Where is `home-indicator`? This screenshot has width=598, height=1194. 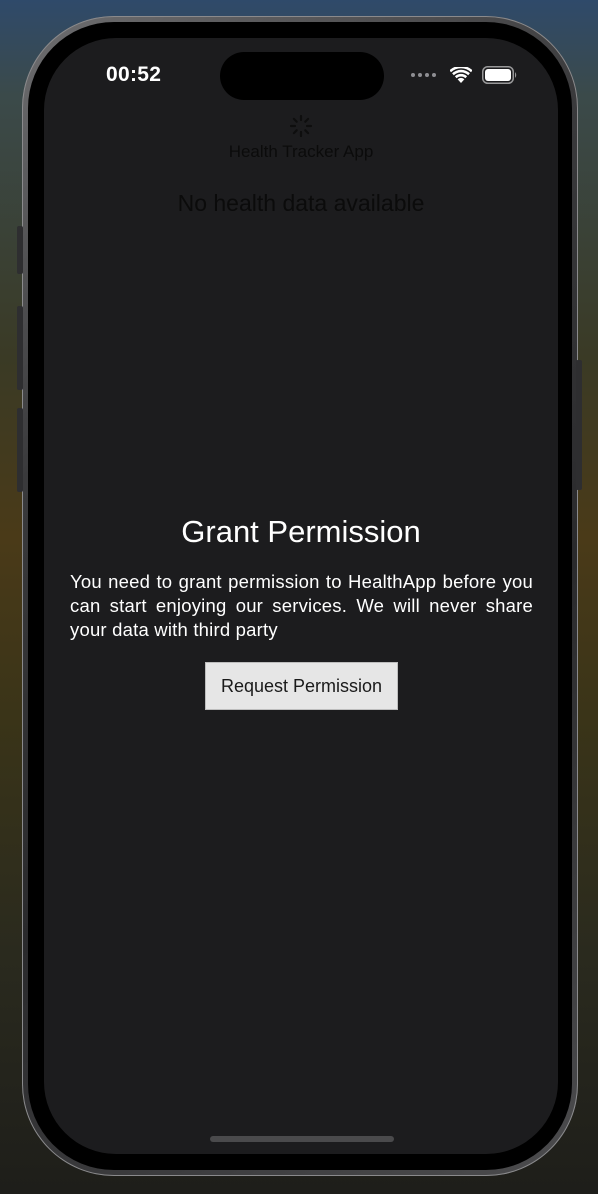
home-indicator is located at coordinates (302, 1139).